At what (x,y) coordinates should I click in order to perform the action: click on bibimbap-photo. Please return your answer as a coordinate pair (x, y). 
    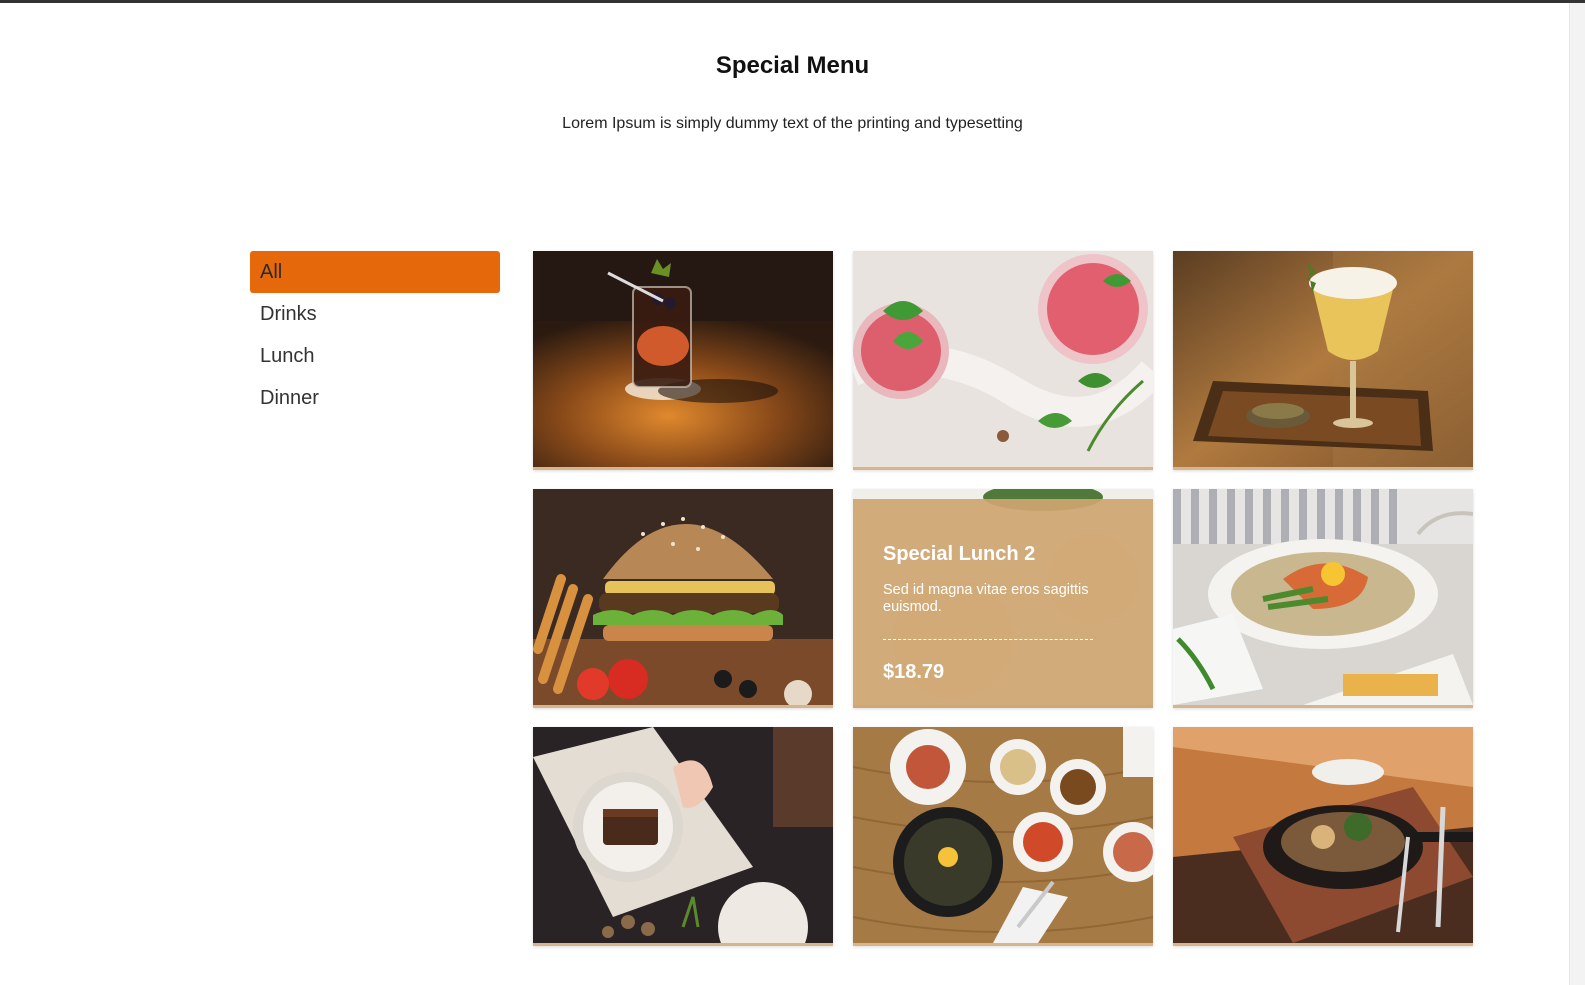
    Looking at the image, I should click on (1003, 835).